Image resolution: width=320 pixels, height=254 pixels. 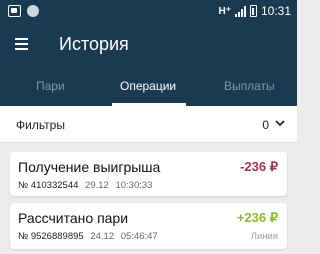 What do you see at coordinates (134, 185) in the screenshot?
I see `operation-time: 10:30:33` at bounding box center [134, 185].